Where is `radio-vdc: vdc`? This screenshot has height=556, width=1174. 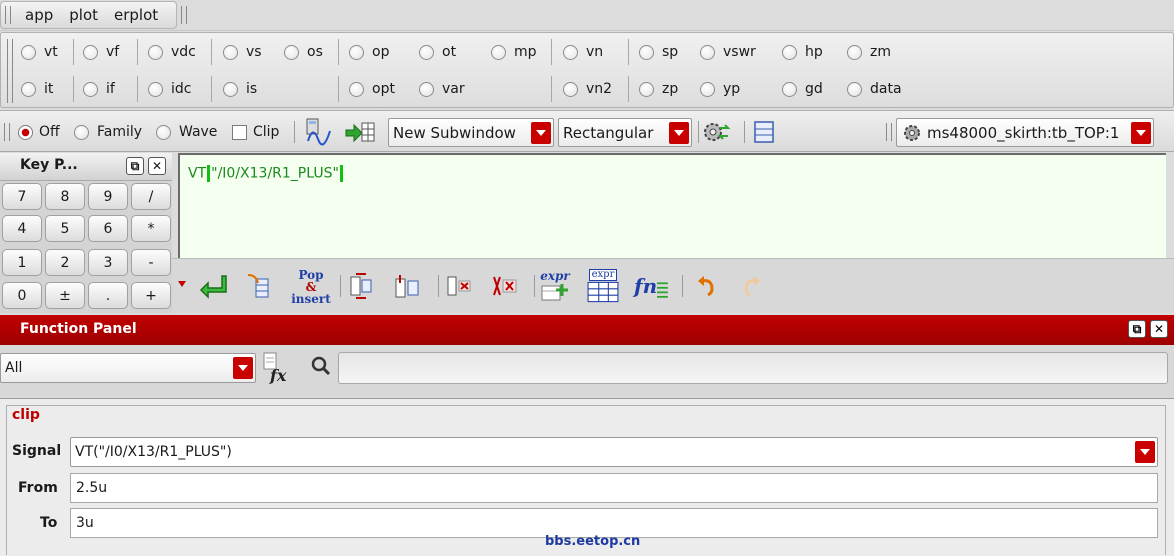 radio-vdc: vdc is located at coordinates (172, 52).